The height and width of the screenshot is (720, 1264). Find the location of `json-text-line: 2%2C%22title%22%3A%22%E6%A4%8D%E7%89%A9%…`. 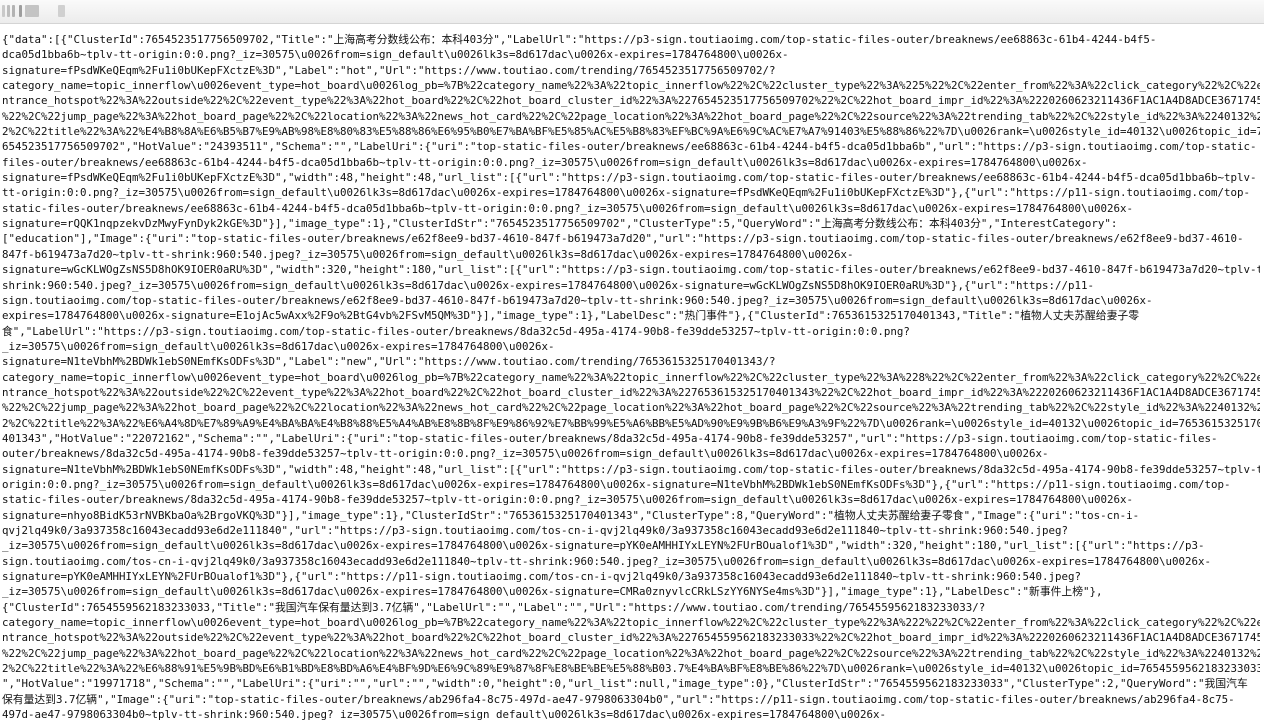

json-text-line: 2%2C%22title%22%3A%22%E6%A4%8D%E7%89%A9%… is located at coordinates (631, 423).